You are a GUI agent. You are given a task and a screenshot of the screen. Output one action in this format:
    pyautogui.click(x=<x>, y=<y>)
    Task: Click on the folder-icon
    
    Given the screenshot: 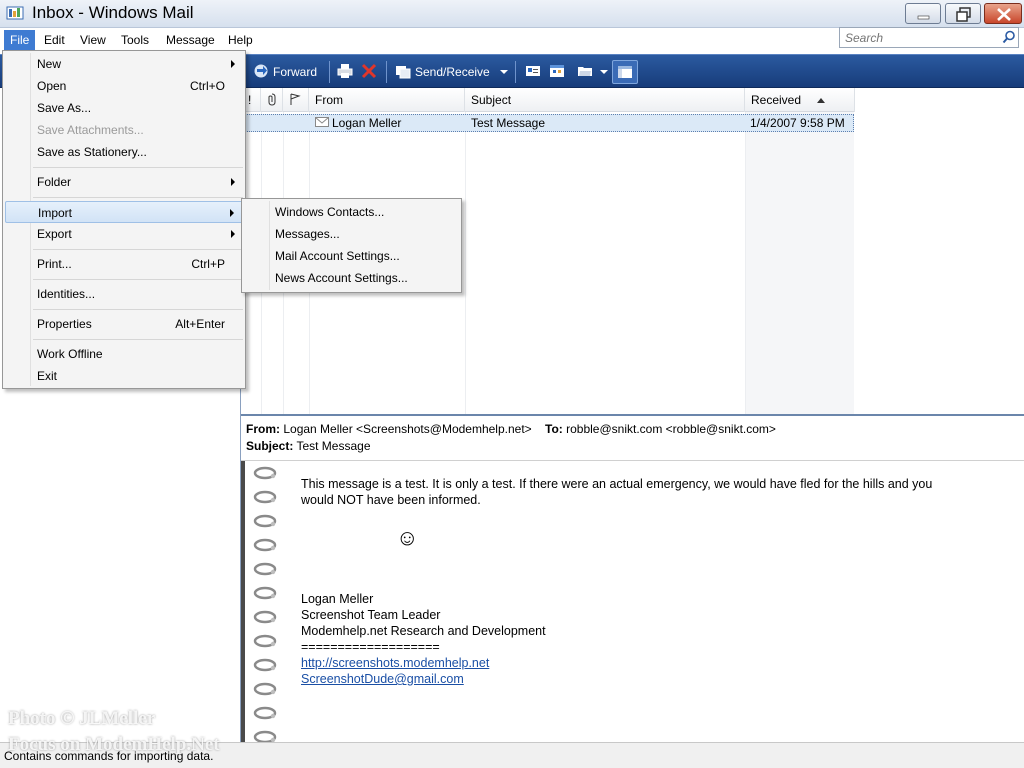 What is the action you would take?
    pyautogui.click(x=585, y=71)
    